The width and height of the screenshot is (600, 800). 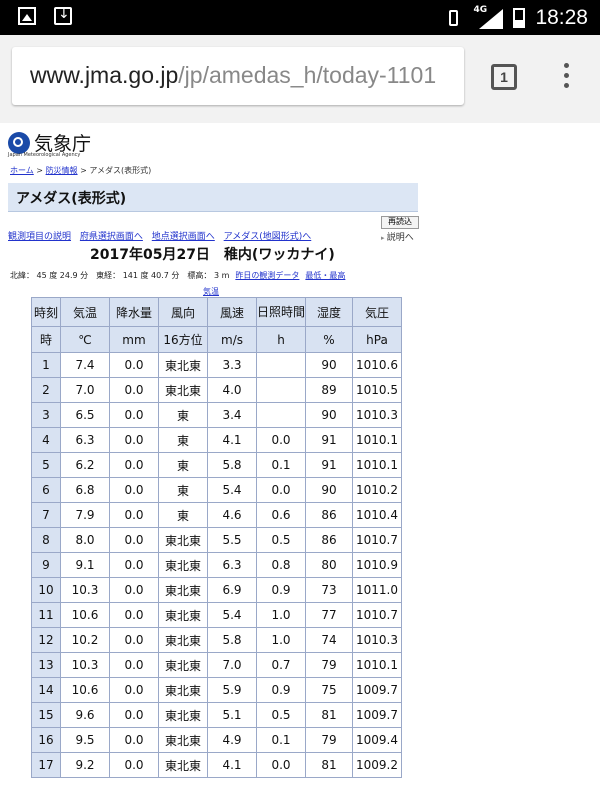 I want to click on table-cell: 90, so click(x=329, y=365).